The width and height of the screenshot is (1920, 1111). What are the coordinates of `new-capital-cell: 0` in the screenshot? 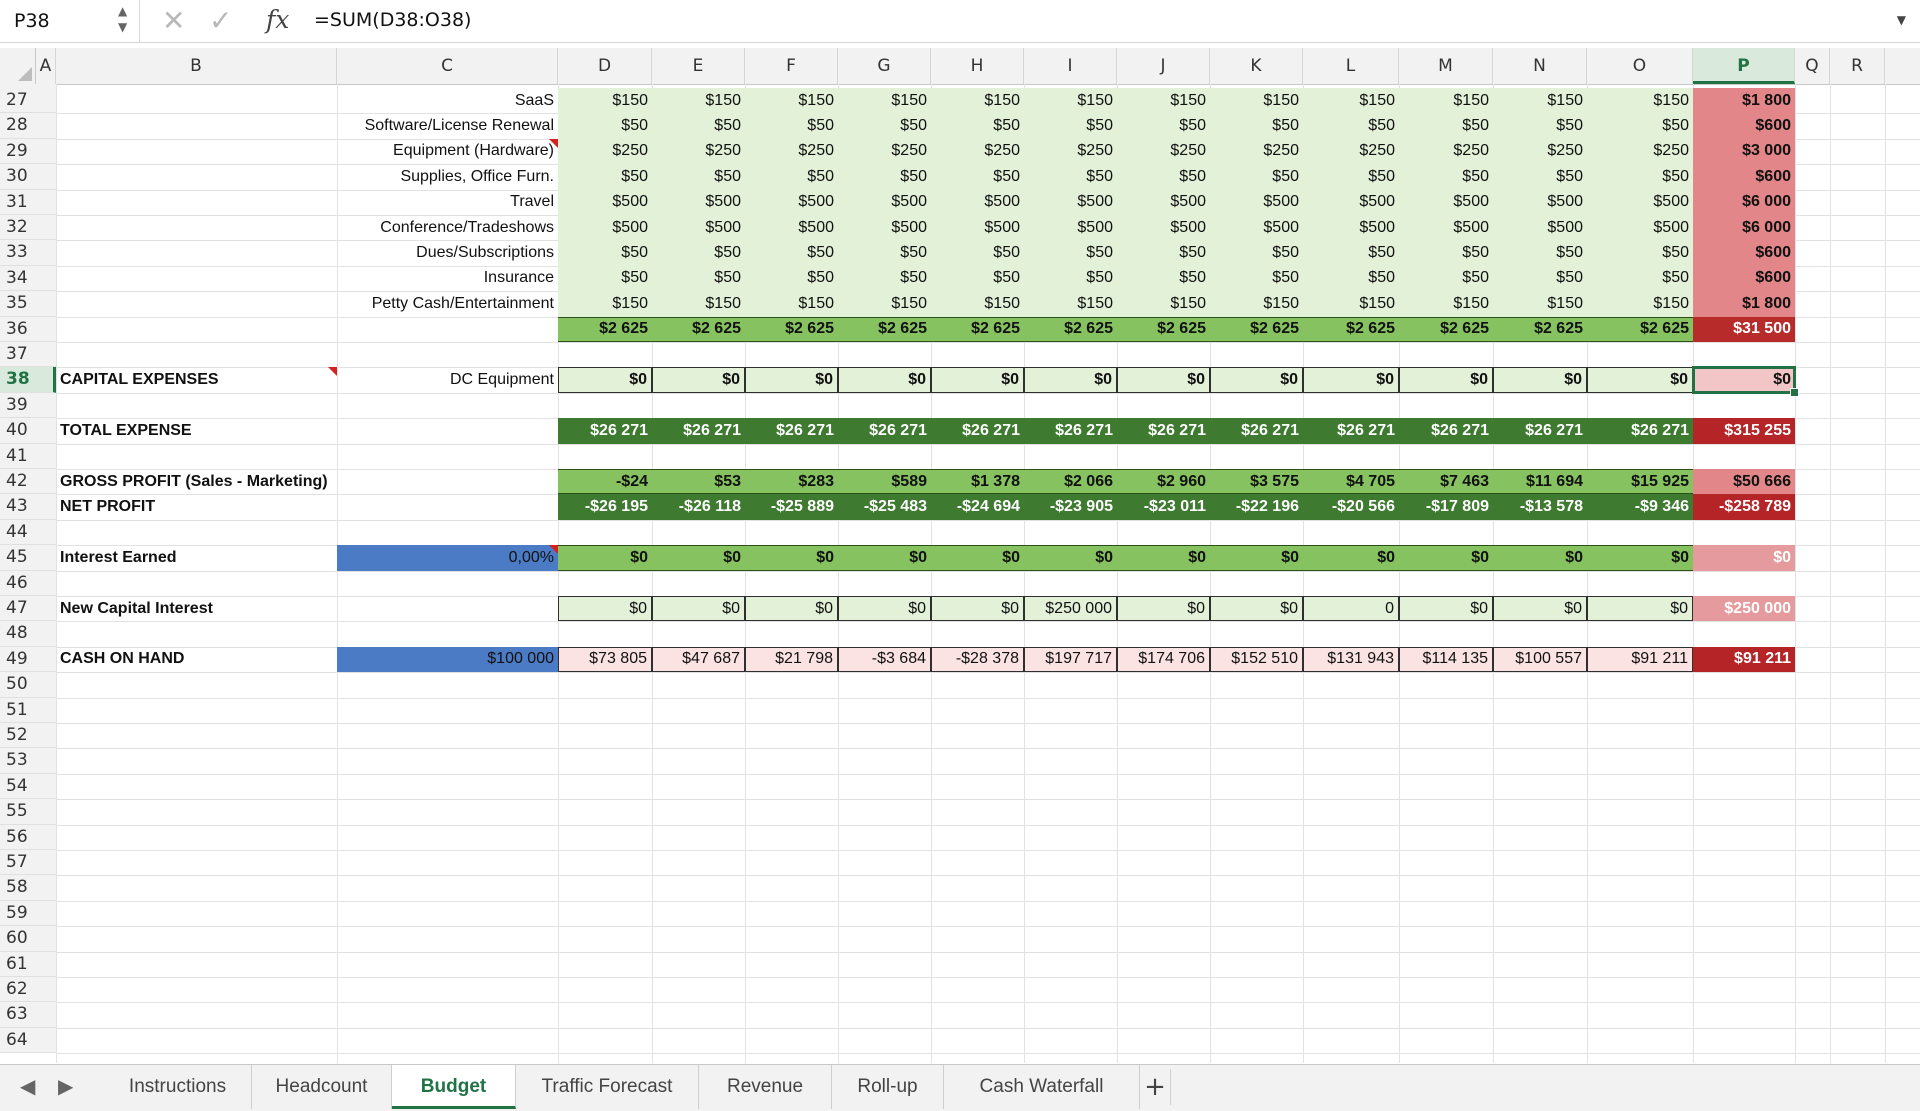 It's located at (1351, 609).